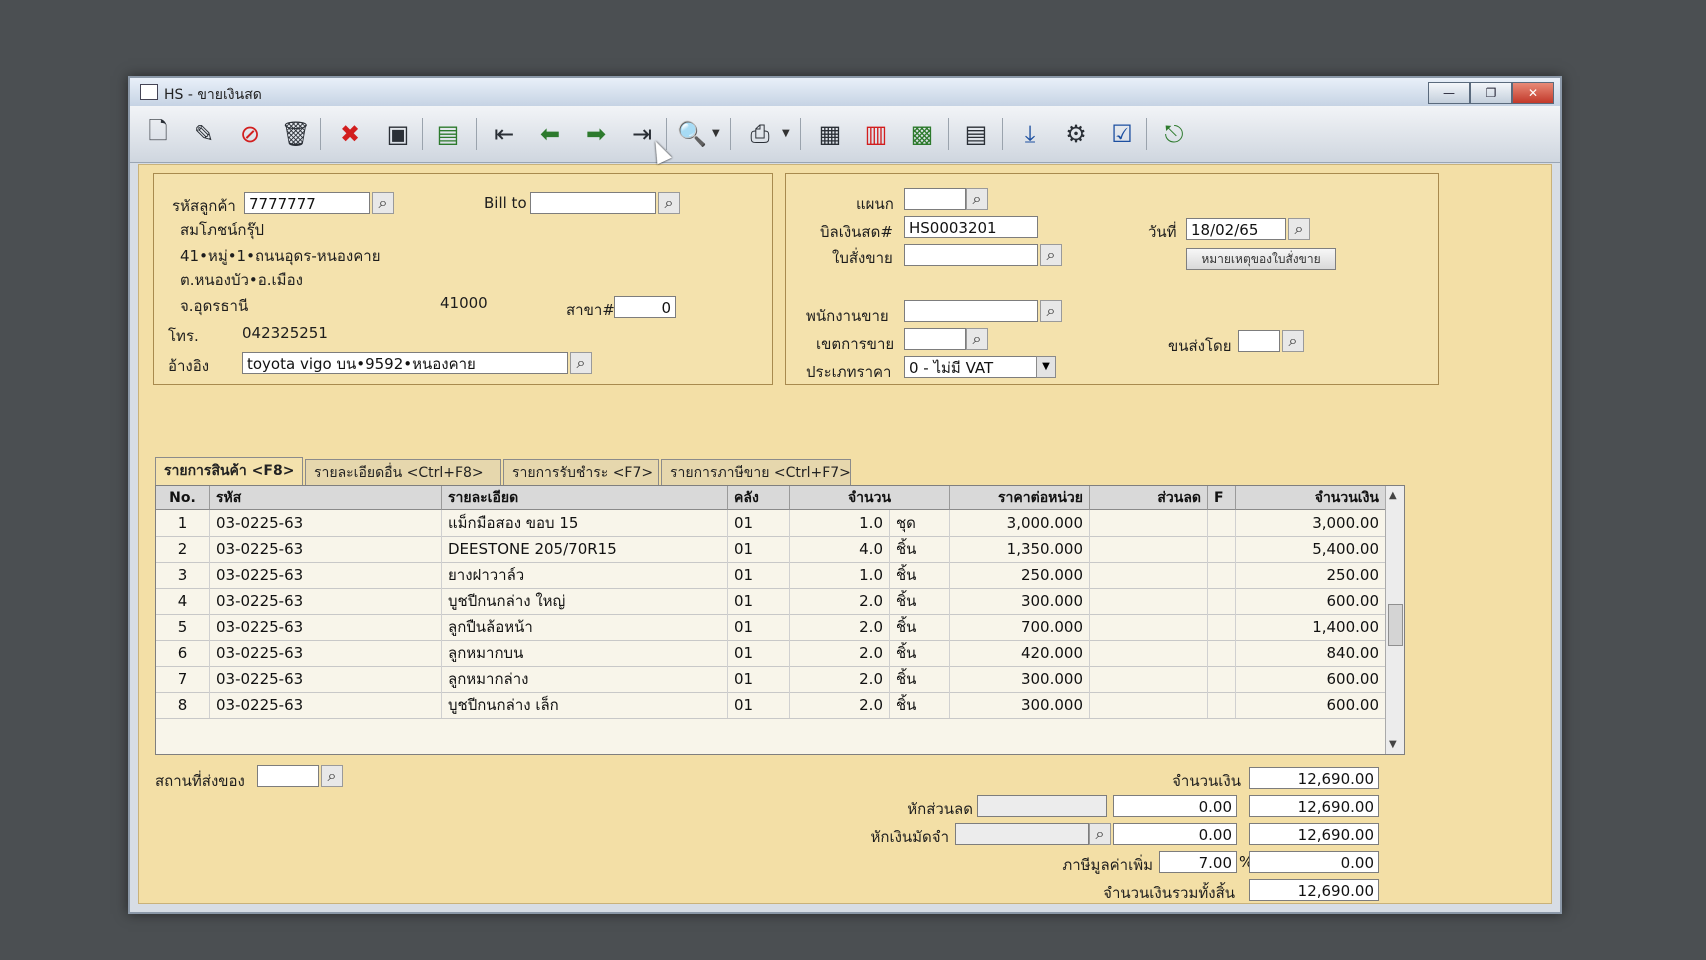 Image resolution: width=1706 pixels, height=960 pixels. What do you see at coordinates (585, 549) in the screenshot?
I see `cell-desc: DEESTONE 205/70R15` at bounding box center [585, 549].